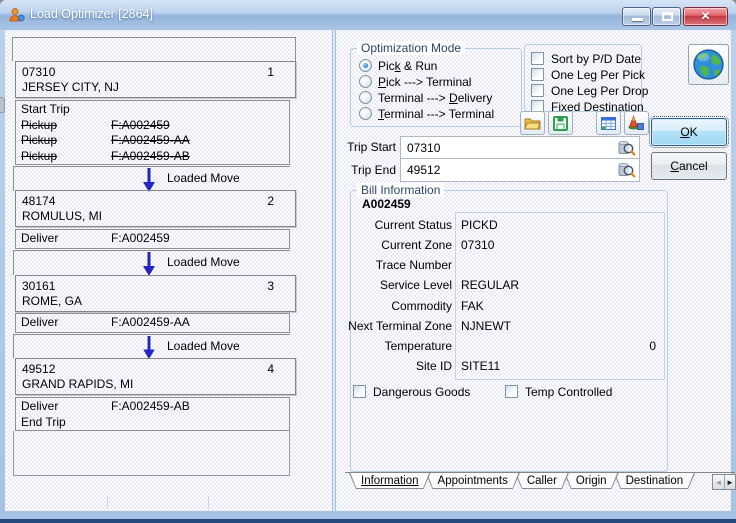  What do you see at coordinates (152, 110) in the screenshot?
I see `action-row: Start Trip` at bounding box center [152, 110].